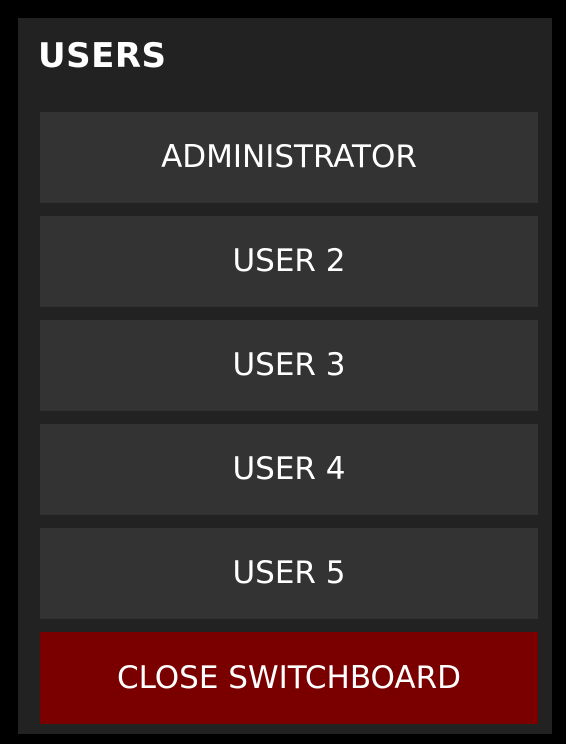 Image resolution: width=566 pixels, height=744 pixels. I want to click on user-button-user-2: USER 2, so click(289, 261).